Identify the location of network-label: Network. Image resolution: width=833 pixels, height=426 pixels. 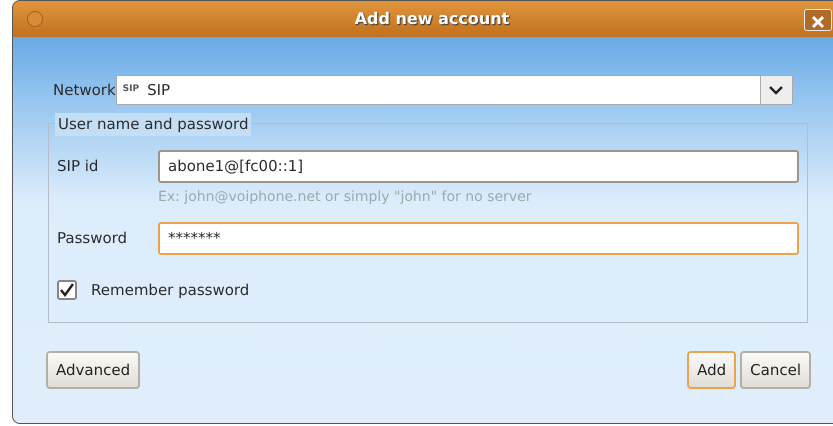
(84, 90).